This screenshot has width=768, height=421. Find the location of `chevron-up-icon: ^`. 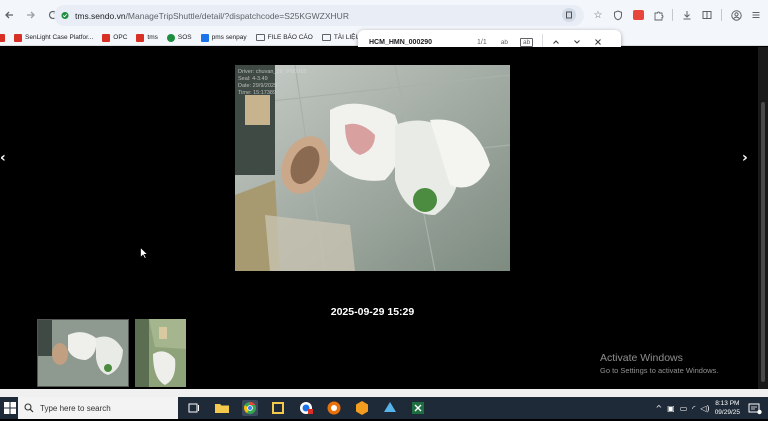

chevron-up-icon: ^ is located at coordinates (658, 408).